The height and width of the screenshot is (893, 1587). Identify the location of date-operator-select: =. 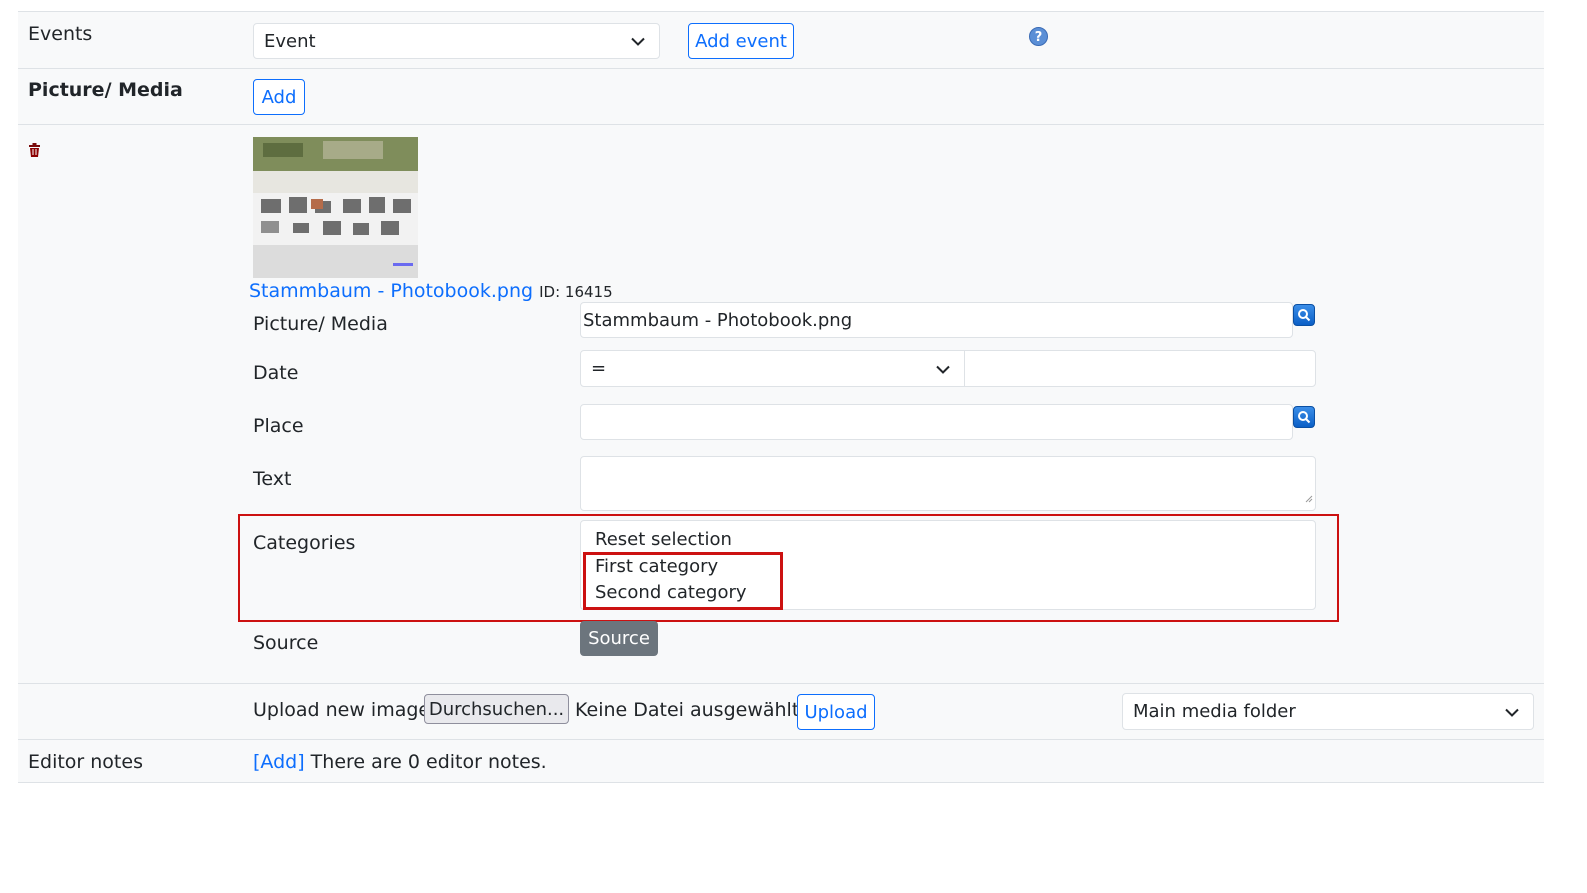
(772, 368).